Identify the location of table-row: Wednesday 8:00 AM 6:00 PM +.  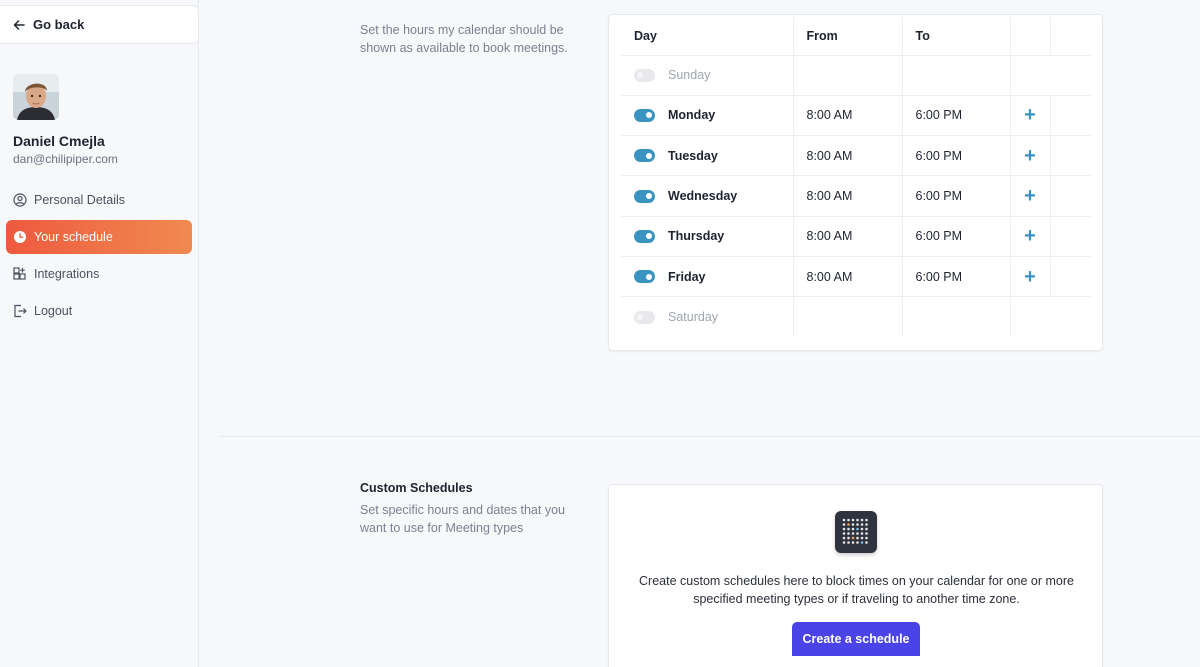
(856, 196).